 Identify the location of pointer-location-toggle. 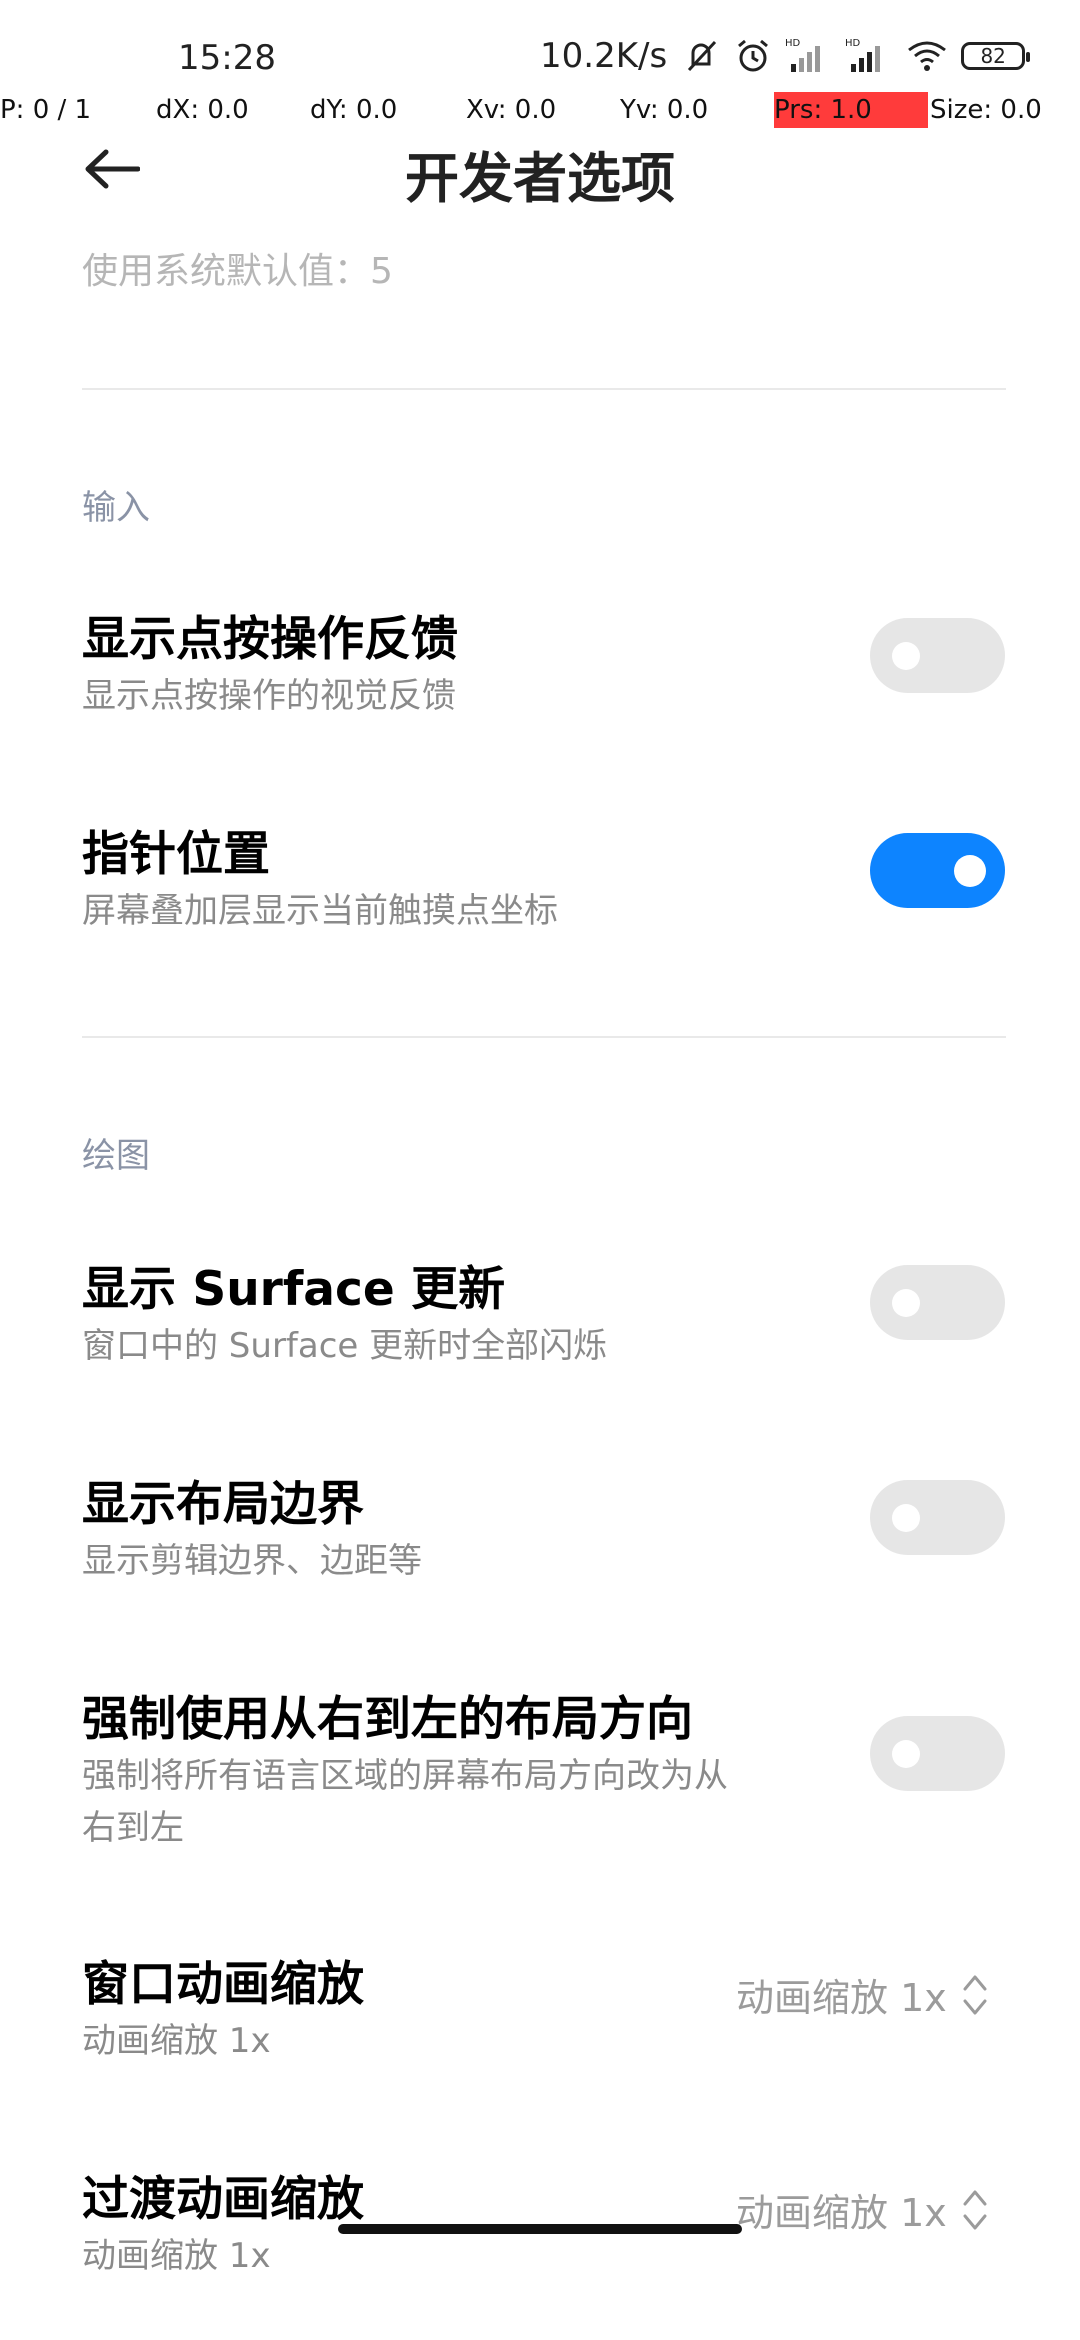
(937, 870).